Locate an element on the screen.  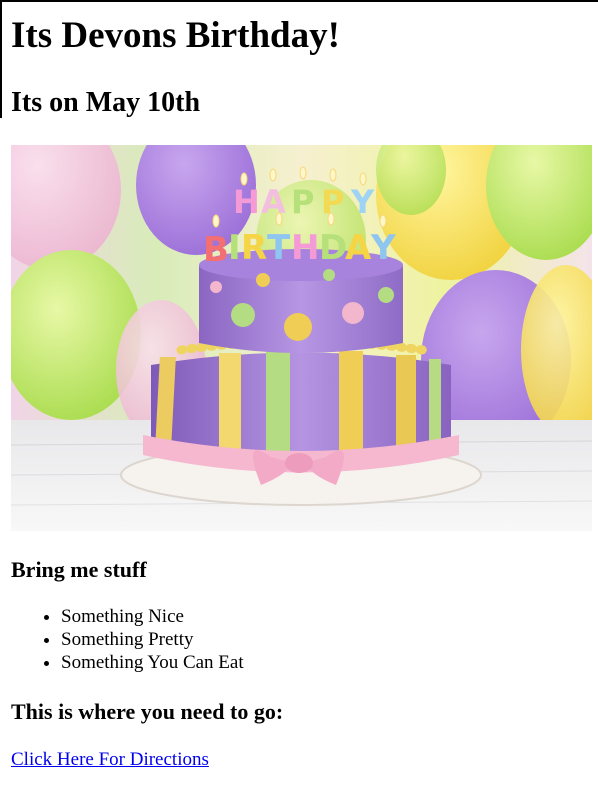
svg-text: B is located at coordinates (216, 250).